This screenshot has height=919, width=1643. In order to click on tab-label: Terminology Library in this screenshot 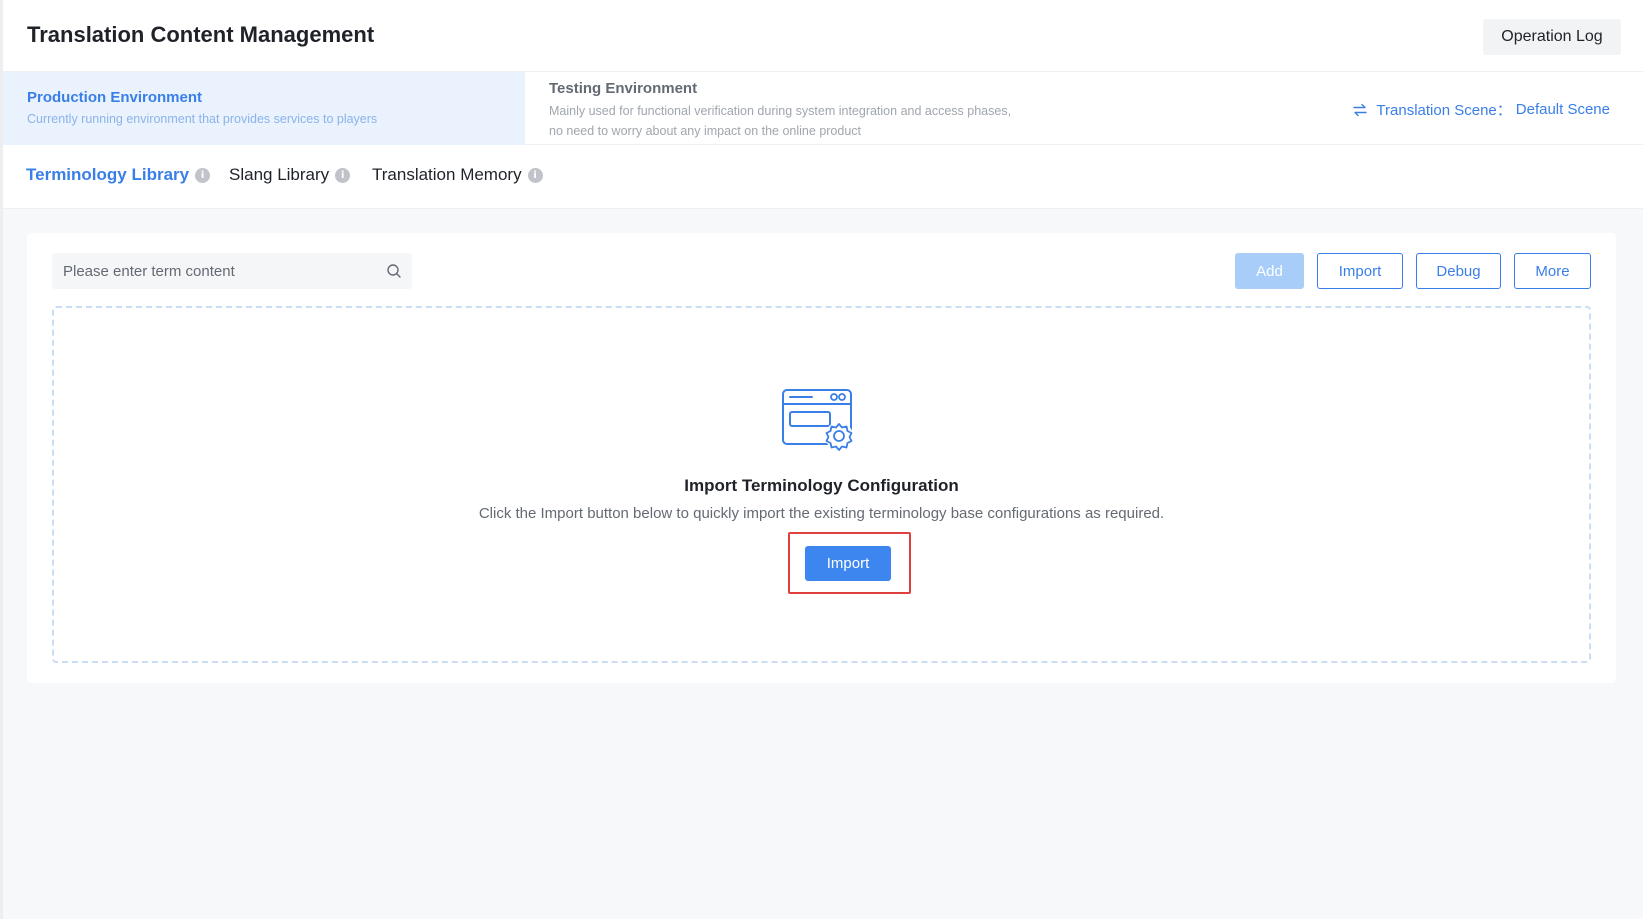, I will do `click(108, 174)`.